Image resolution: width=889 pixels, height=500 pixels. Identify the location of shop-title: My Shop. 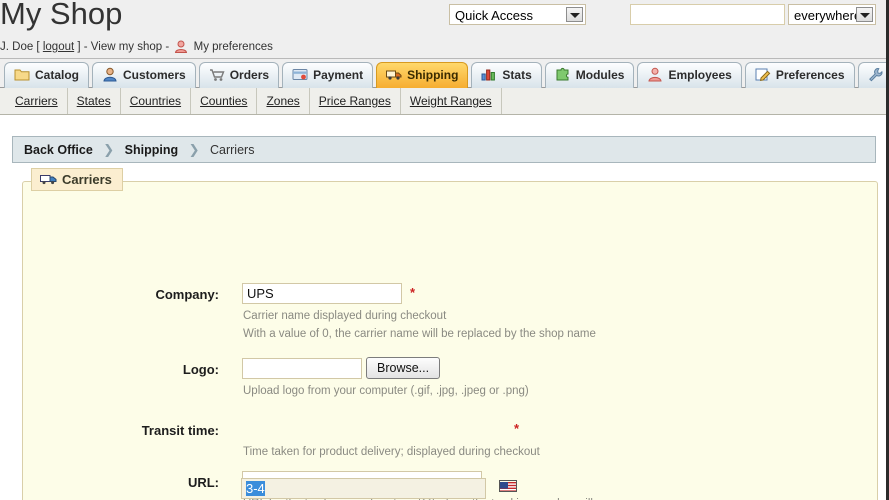
(61, 15).